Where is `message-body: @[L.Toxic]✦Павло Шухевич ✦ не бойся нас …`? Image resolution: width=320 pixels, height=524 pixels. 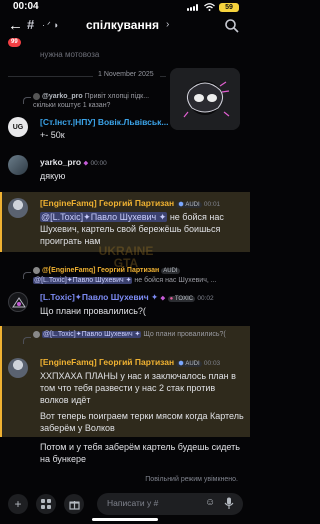
message-body: @[L.Toxic]✦Павло Шухевич ✦ не бойся нас … is located at coordinates (142, 229).